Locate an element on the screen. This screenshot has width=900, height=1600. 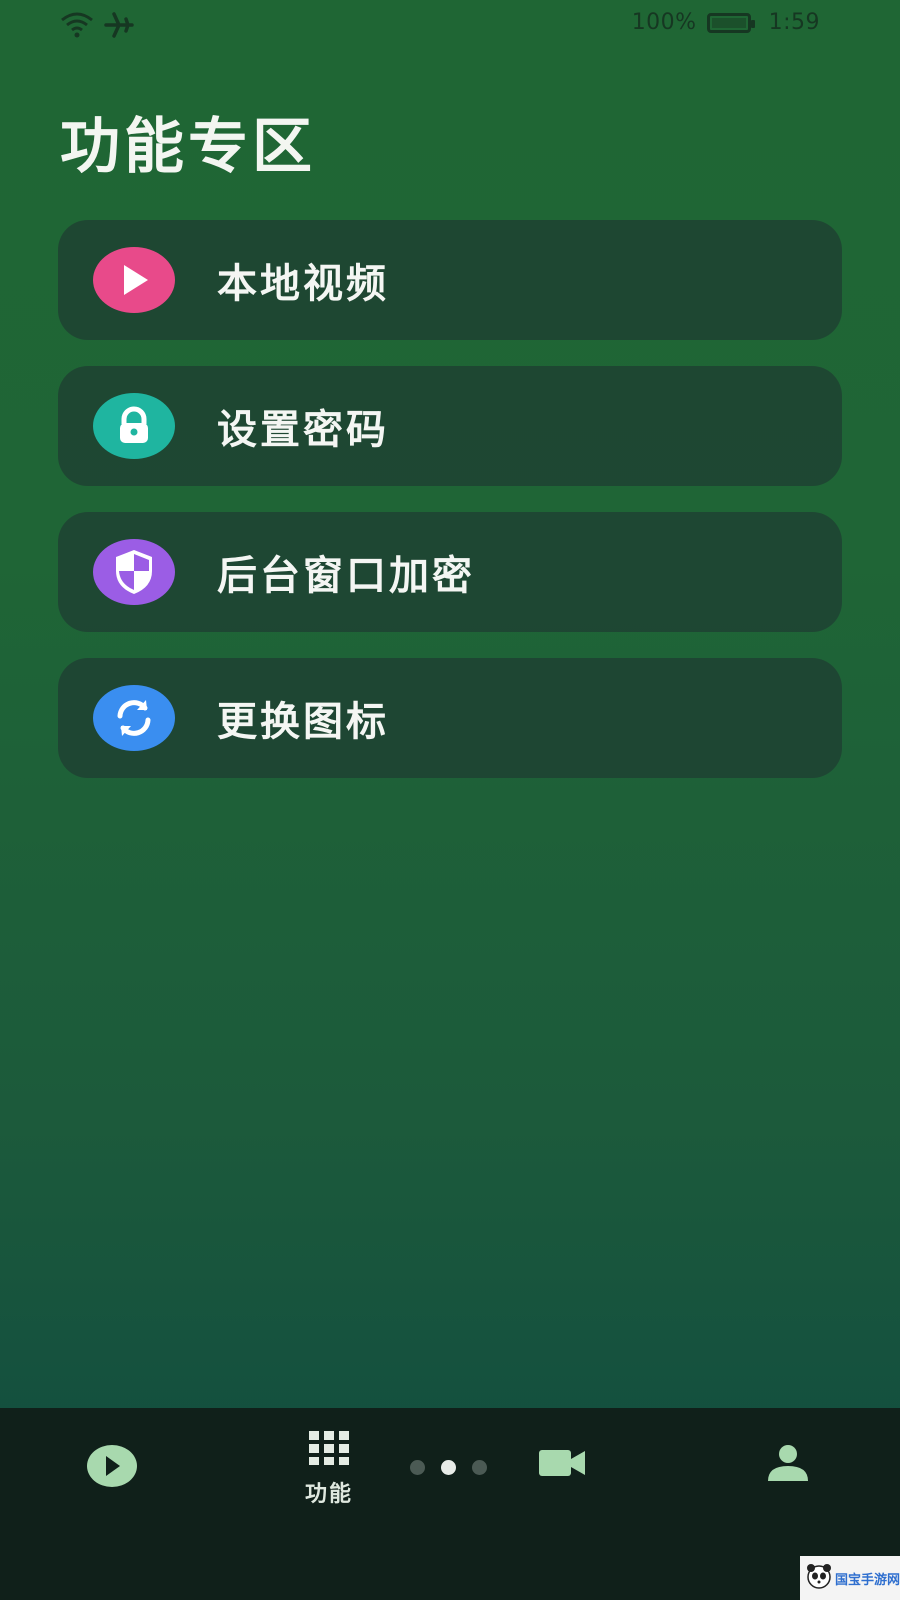
refresh-icon is located at coordinates (134, 718).